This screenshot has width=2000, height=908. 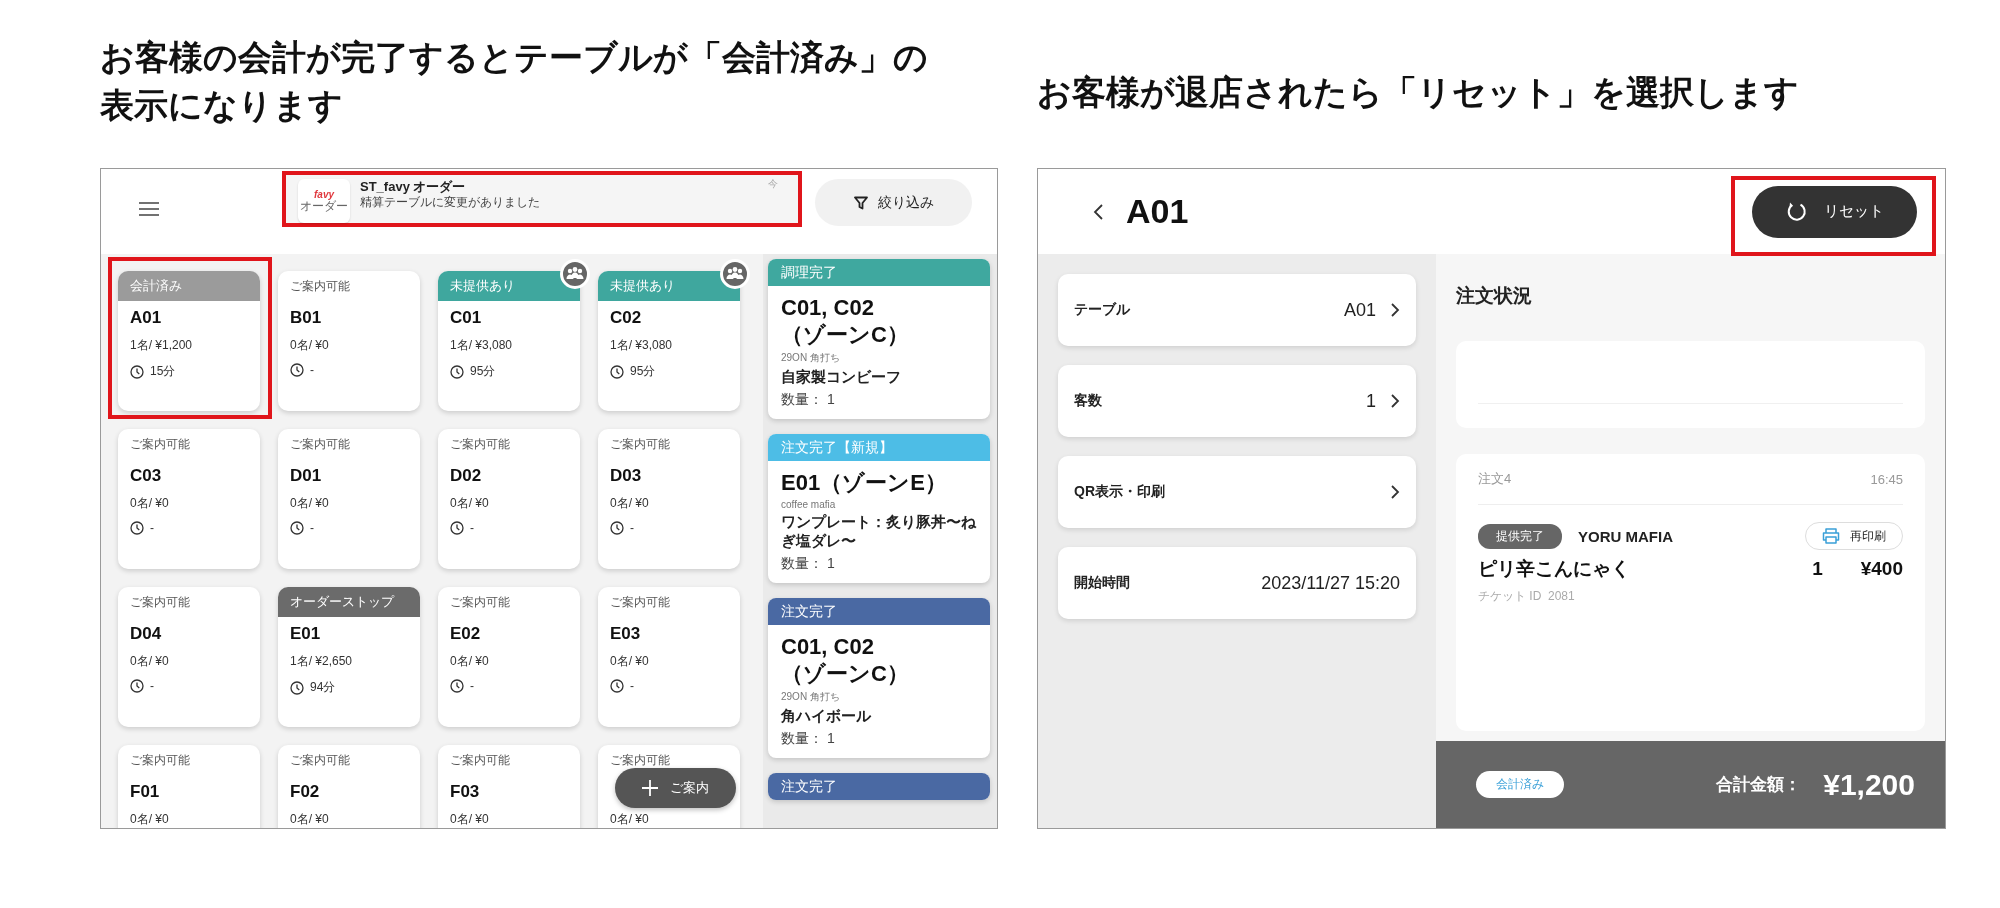 What do you see at coordinates (626, 318) in the screenshot?
I see `table-name: C02` at bounding box center [626, 318].